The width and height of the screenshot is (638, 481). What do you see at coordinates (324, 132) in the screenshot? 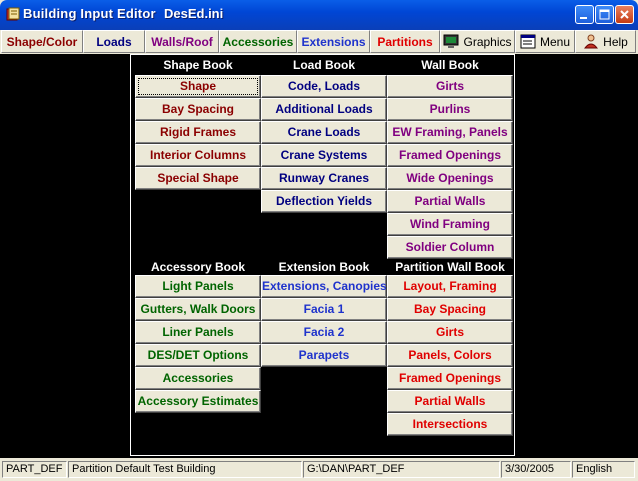
I see `crane-loads-button: Crane Loads` at bounding box center [324, 132].